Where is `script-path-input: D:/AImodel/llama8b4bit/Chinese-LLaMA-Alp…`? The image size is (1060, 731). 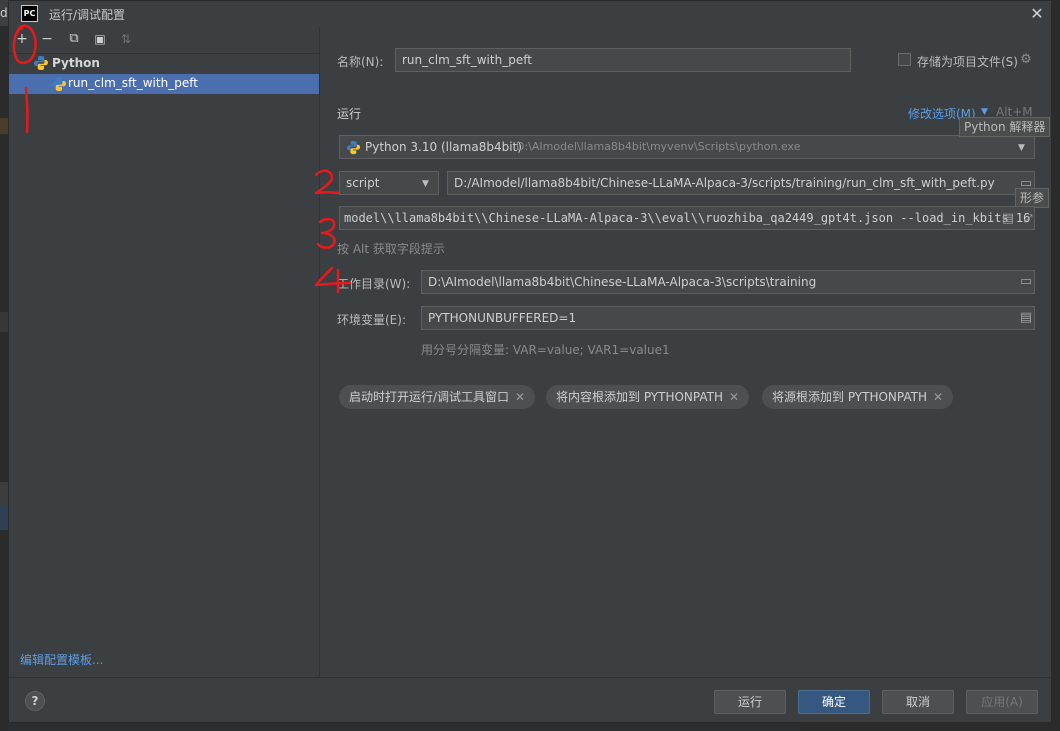
script-path-input: D:/AImodel/llama8b4bit/Chinese-LLaMA-Alp… is located at coordinates (741, 183).